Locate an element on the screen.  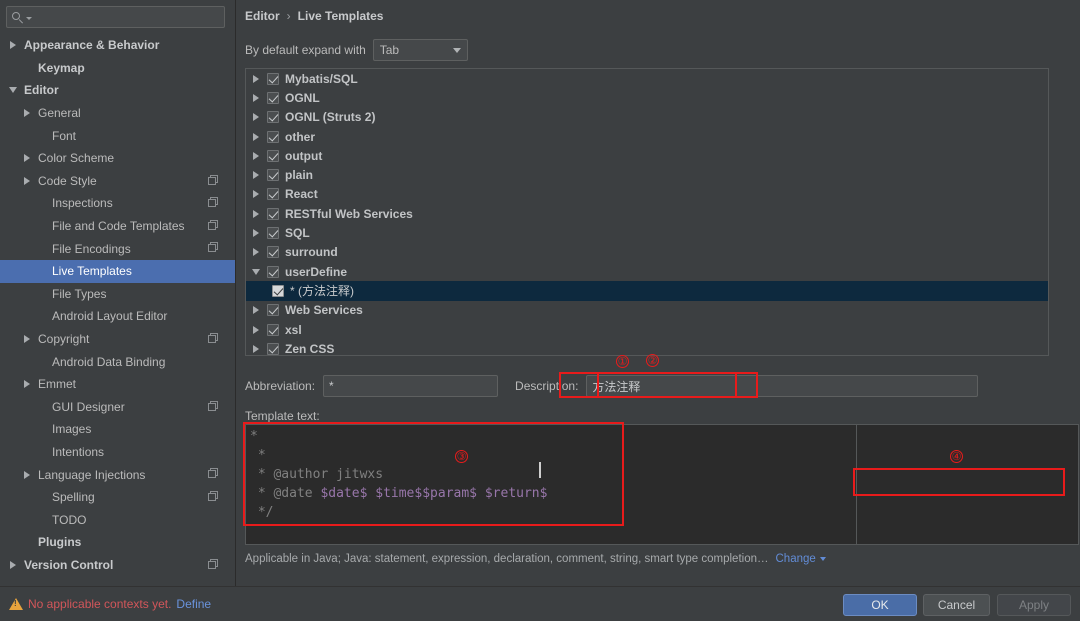
sidebar-item-gui-designer: GUI Designer is located at coordinates (117, 407).